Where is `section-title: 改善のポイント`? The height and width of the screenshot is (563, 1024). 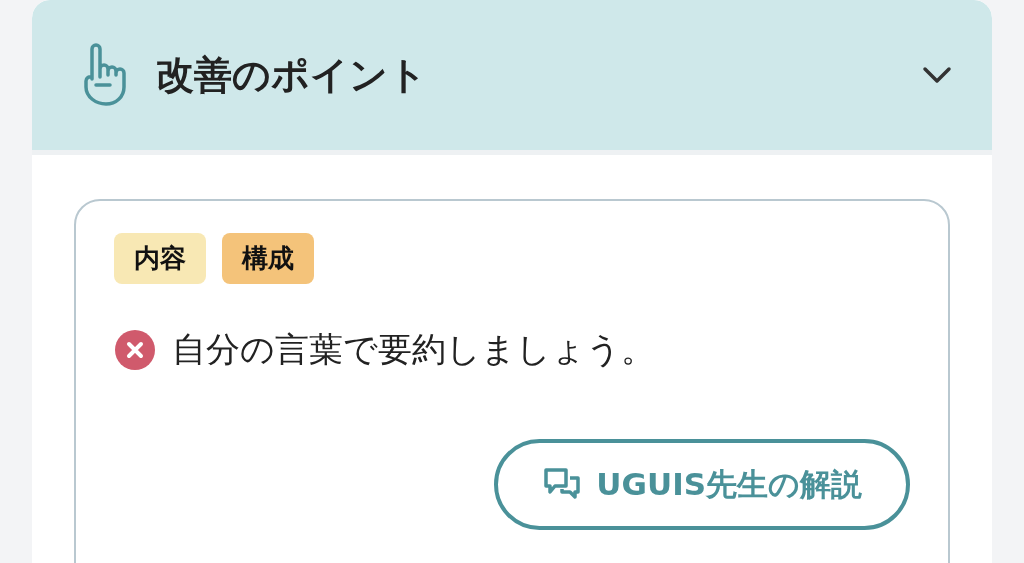 section-title: 改善のポイント is located at coordinates (292, 75).